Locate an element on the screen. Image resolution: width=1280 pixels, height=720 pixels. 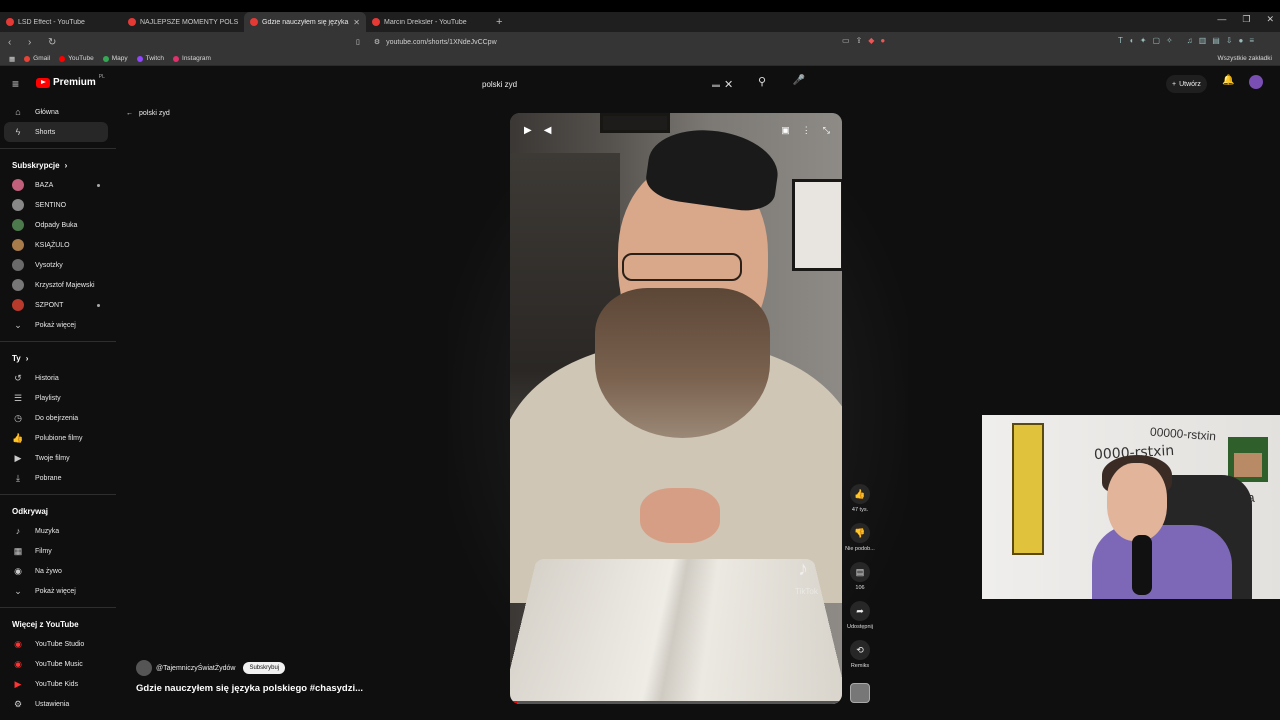
sidebar-item-watch-later: ◷ Do obejrzenia is located at coordinates (58, 418).